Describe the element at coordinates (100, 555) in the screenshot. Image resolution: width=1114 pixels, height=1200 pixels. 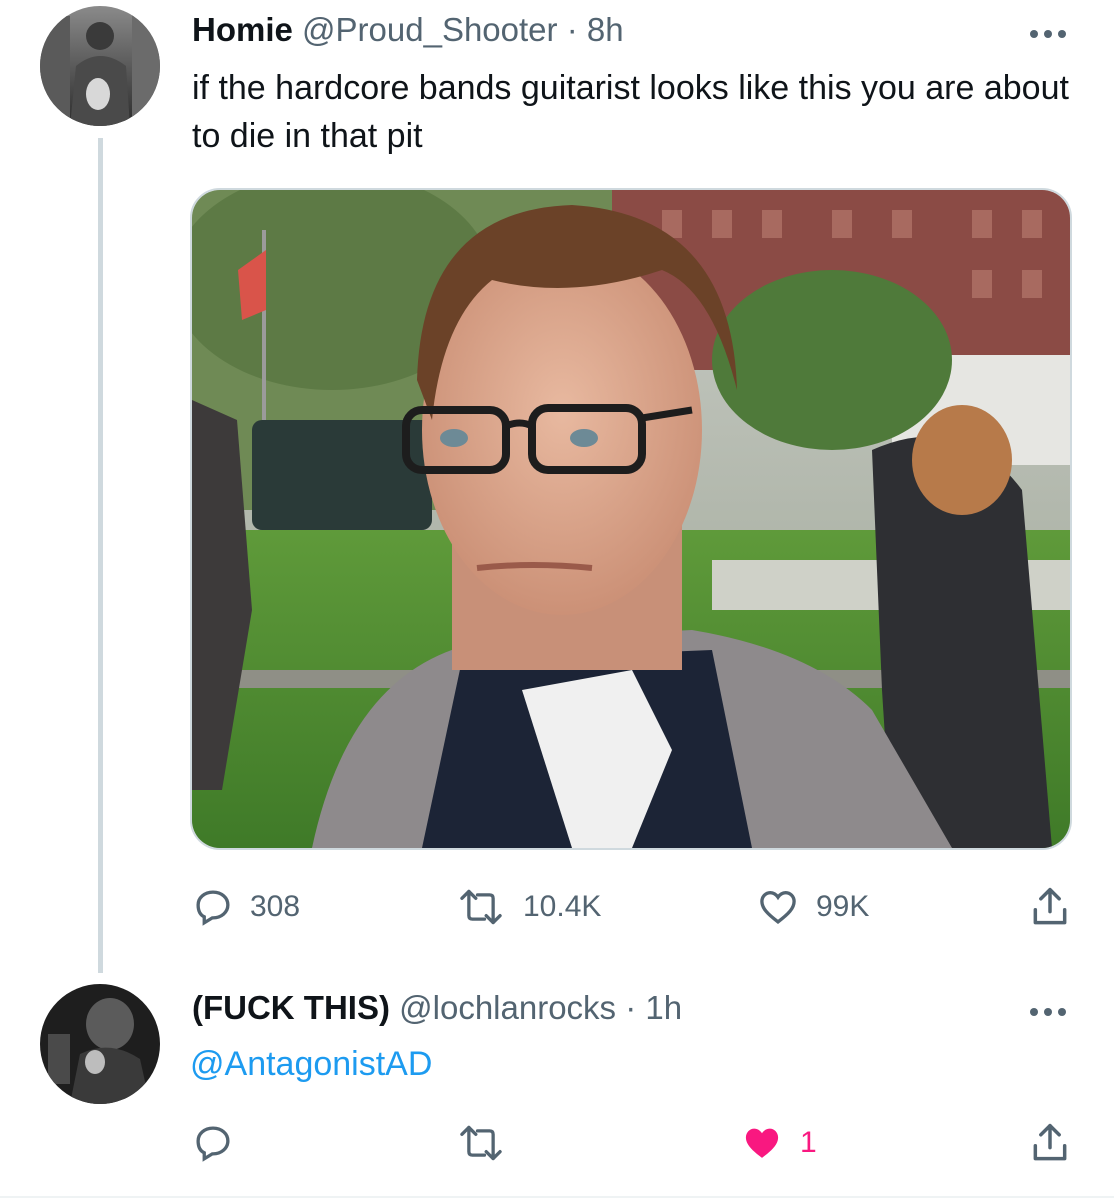
I see `thread-connector-line` at that location.